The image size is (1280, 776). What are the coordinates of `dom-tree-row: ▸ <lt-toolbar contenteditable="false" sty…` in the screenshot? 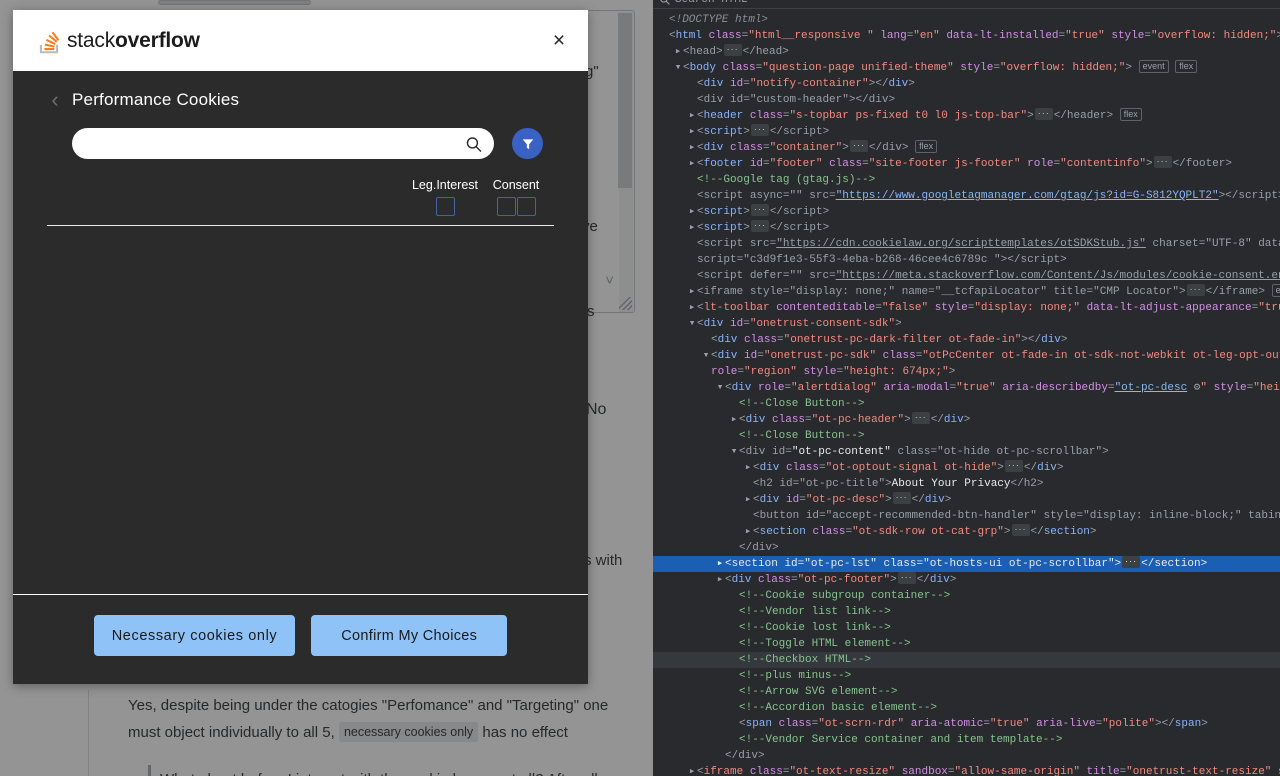 It's located at (966, 308).